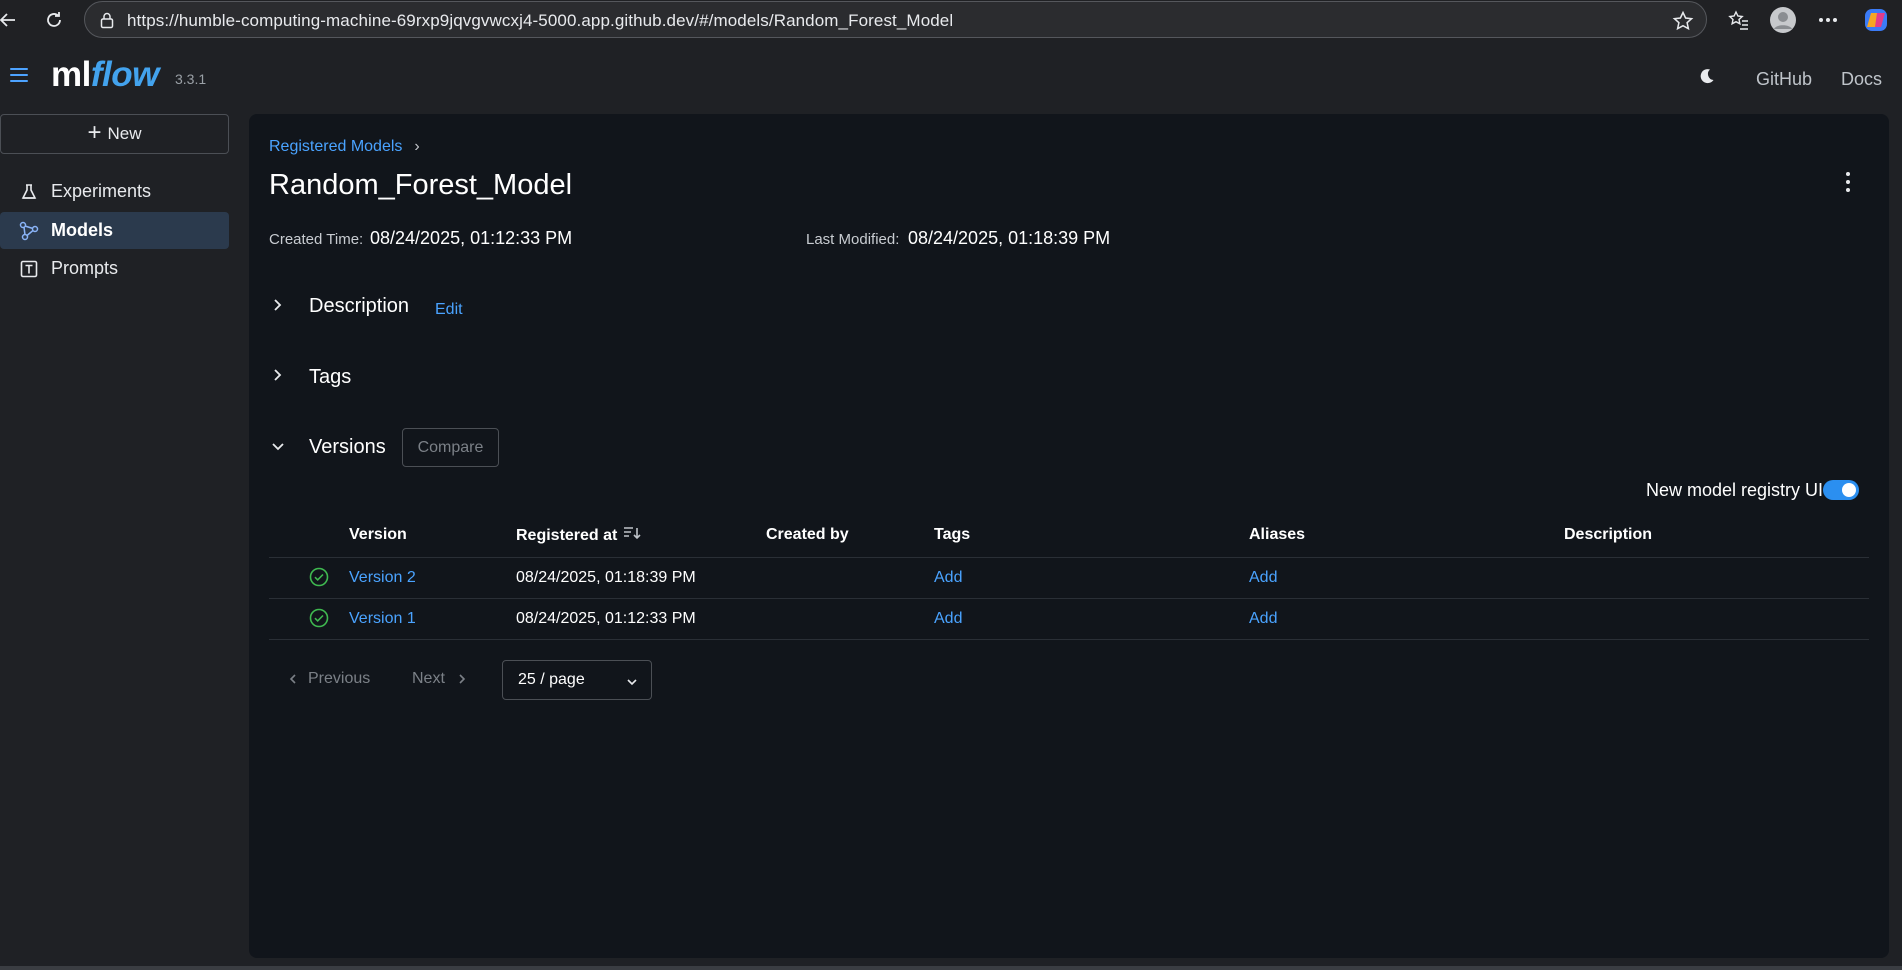 Image resolution: width=1902 pixels, height=970 pixels. I want to click on text-box-icon, so click(29, 269).